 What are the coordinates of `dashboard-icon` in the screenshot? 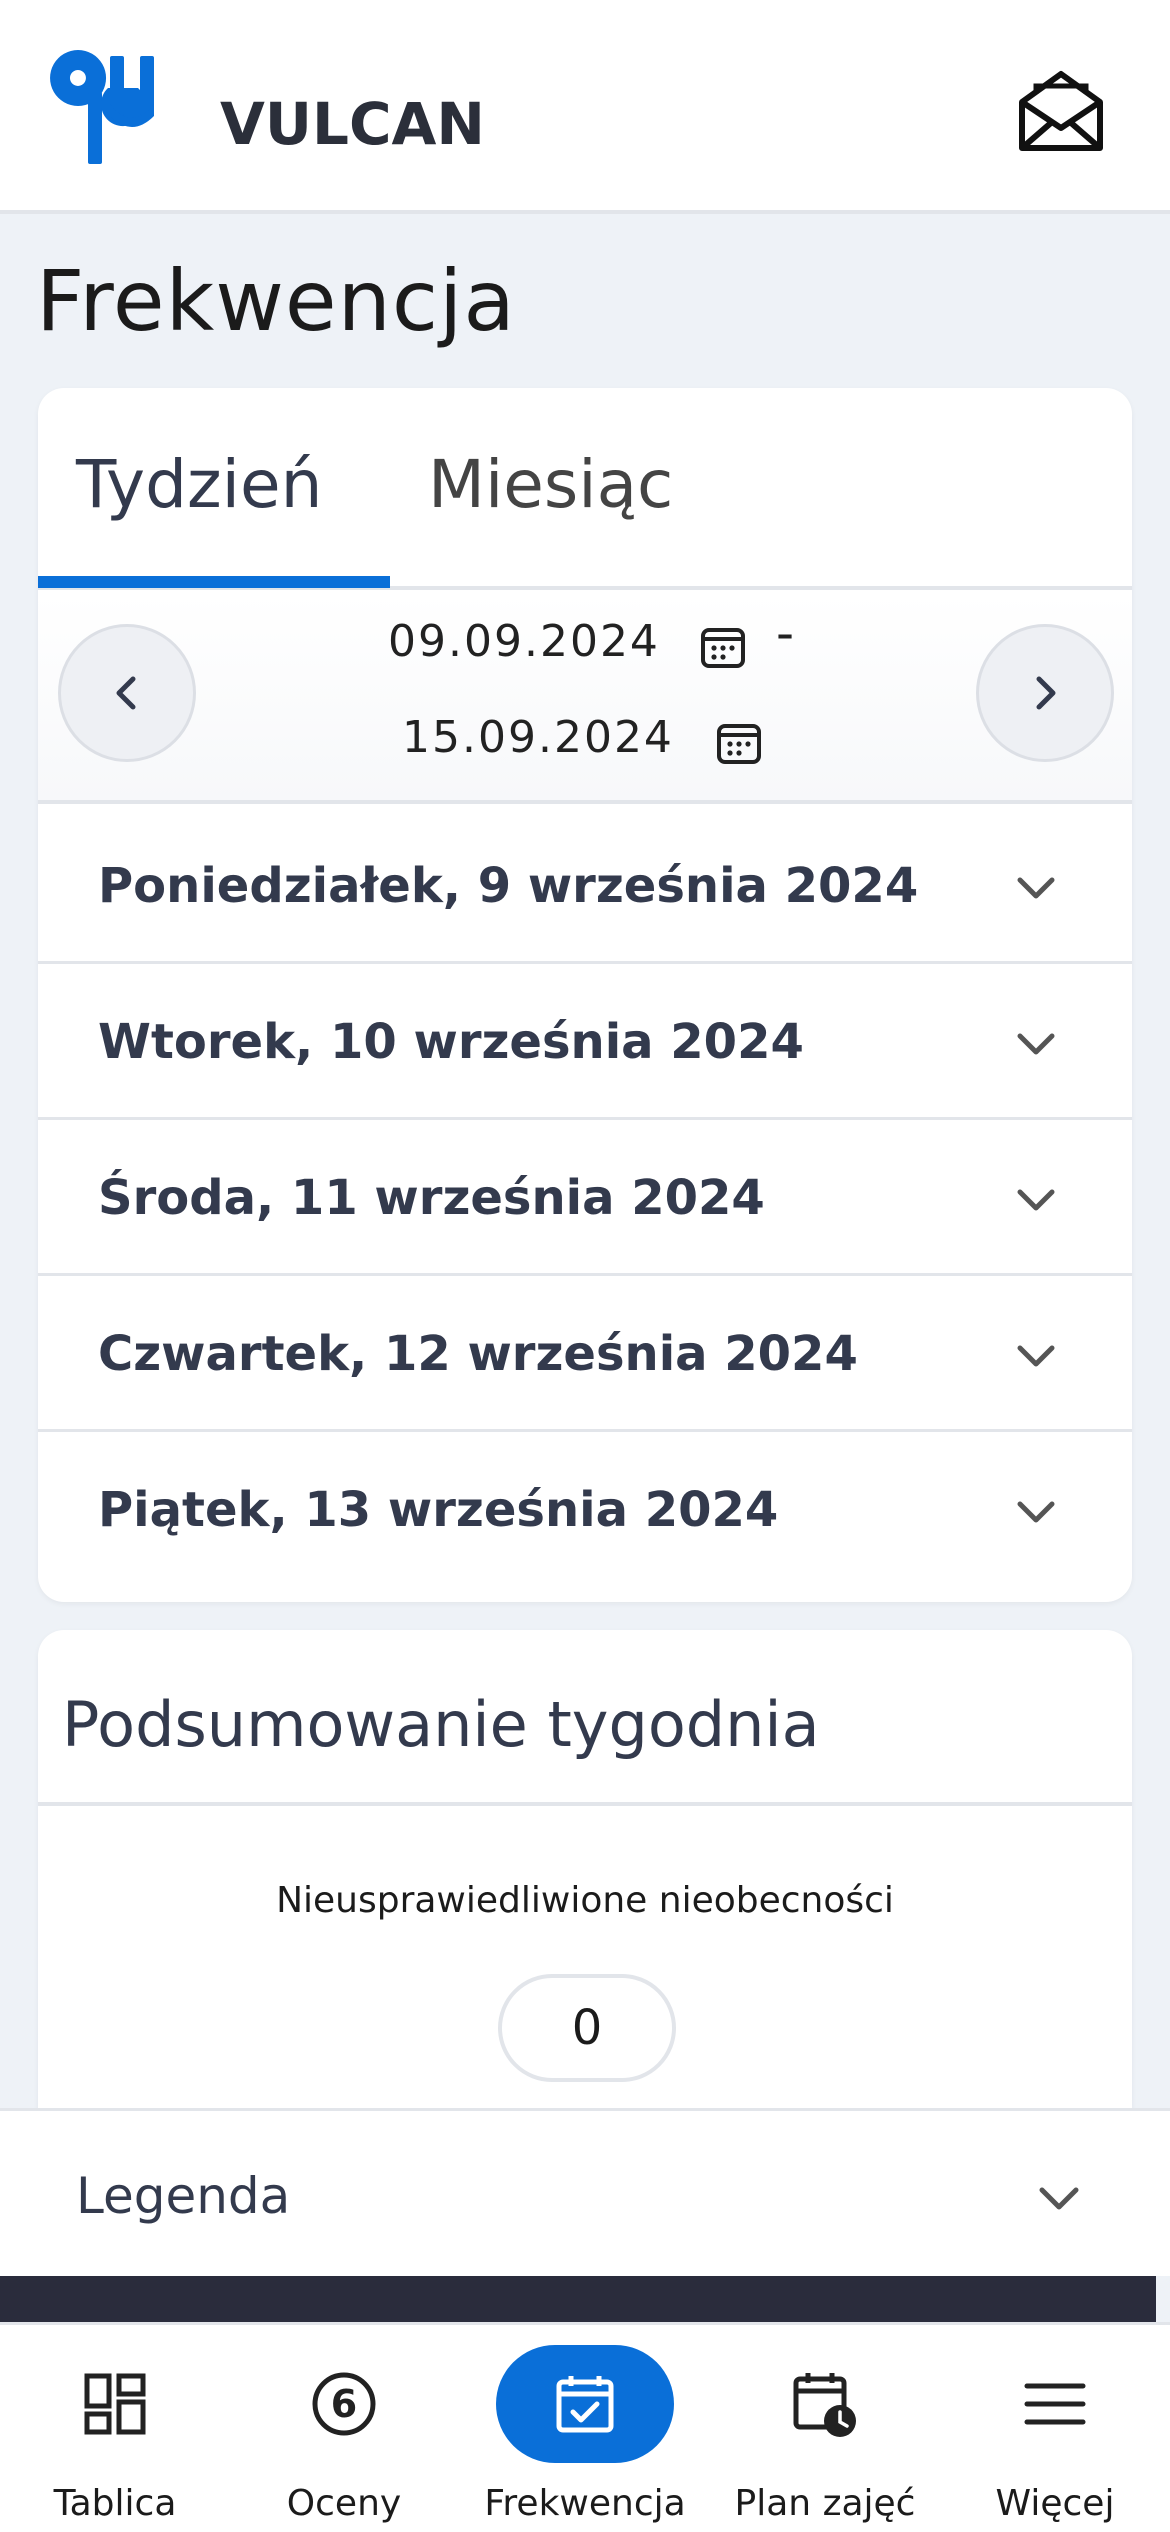 It's located at (115, 2404).